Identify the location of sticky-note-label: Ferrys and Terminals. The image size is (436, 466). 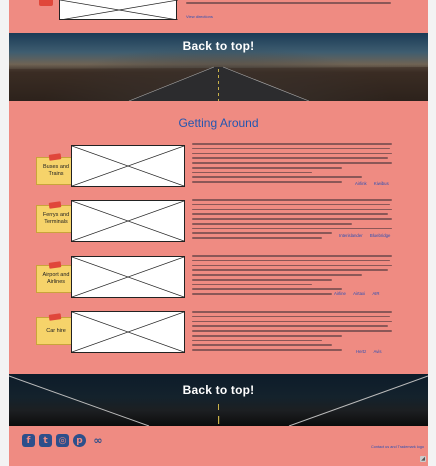
(56, 218).